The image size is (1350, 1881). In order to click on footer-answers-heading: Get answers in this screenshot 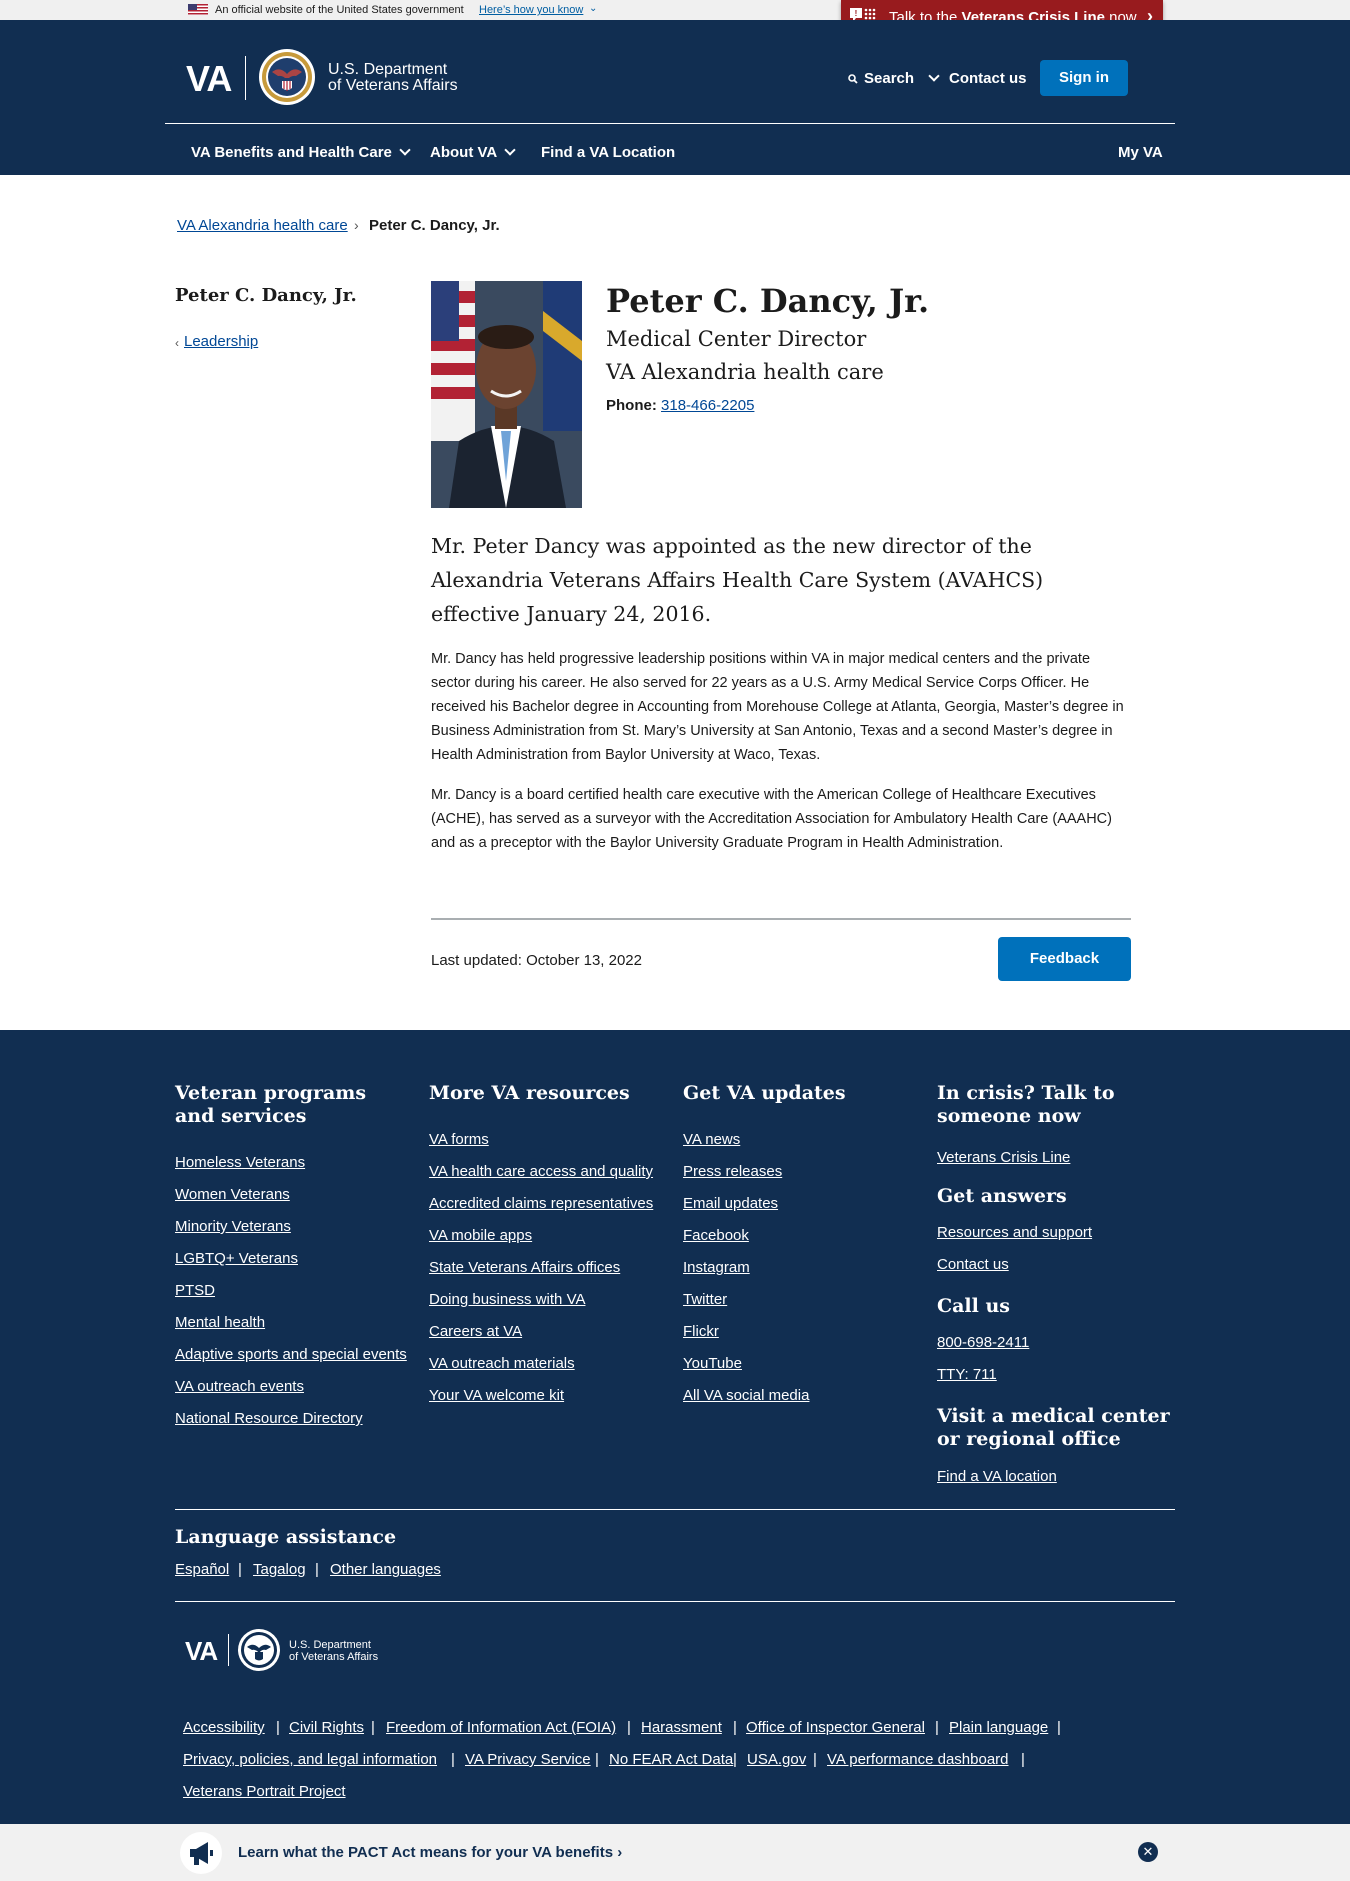, I will do `click(1002, 1196)`.